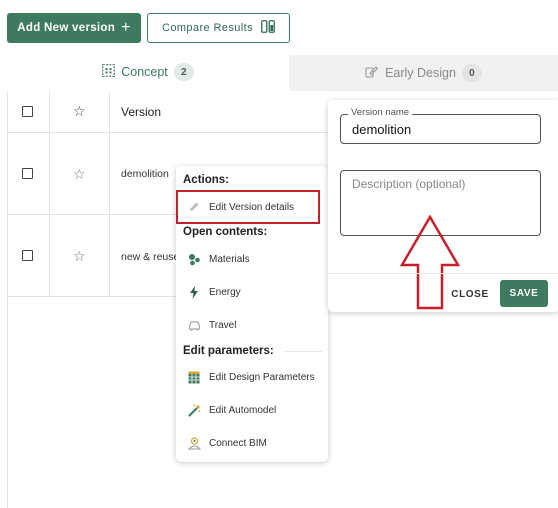 The height and width of the screenshot is (508, 558). I want to click on materials-icon, so click(194, 259).